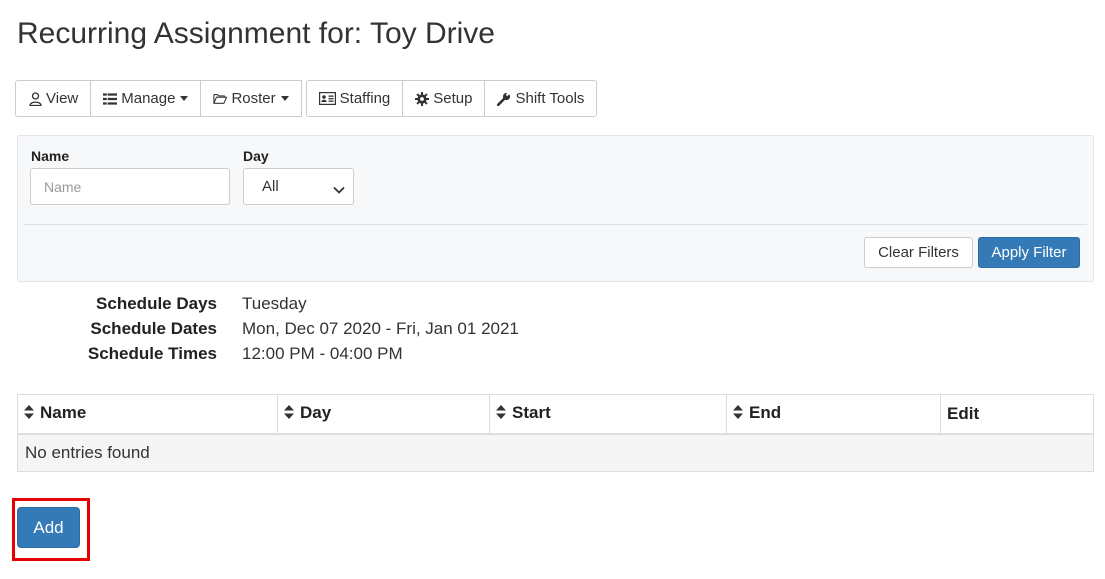 Image resolution: width=1105 pixels, height=579 pixels. I want to click on schedule-times-value: 12:00 PM - 04:00 PM, so click(322, 353).